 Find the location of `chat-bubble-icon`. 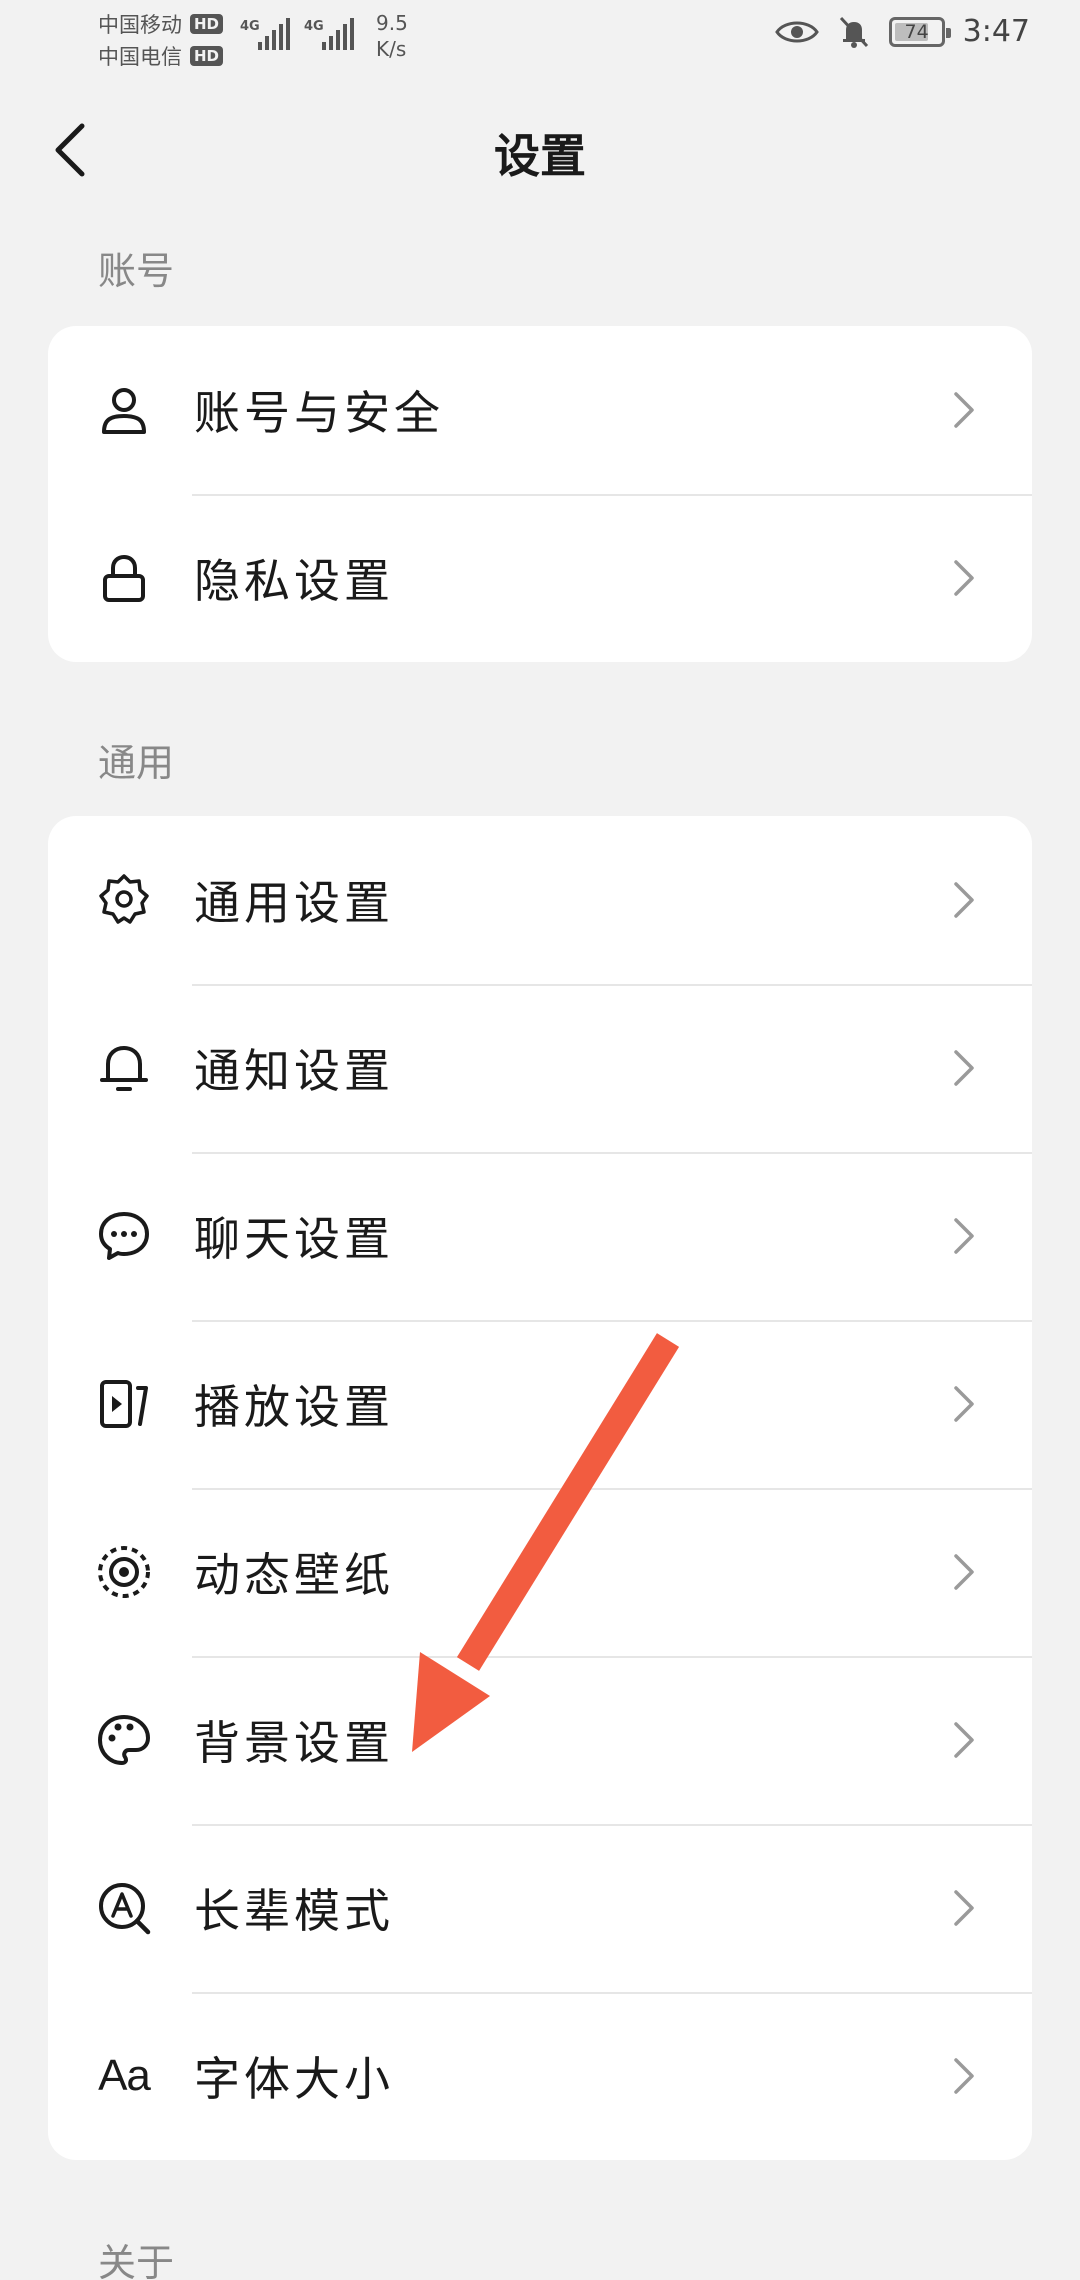

chat-bubble-icon is located at coordinates (124, 1236).